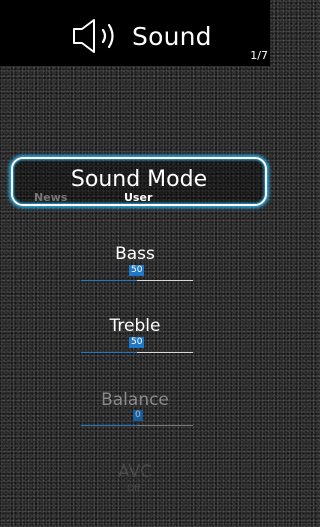  What do you see at coordinates (137, 270) in the screenshot?
I see `bass-value: 50` at bounding box center [137, 270].